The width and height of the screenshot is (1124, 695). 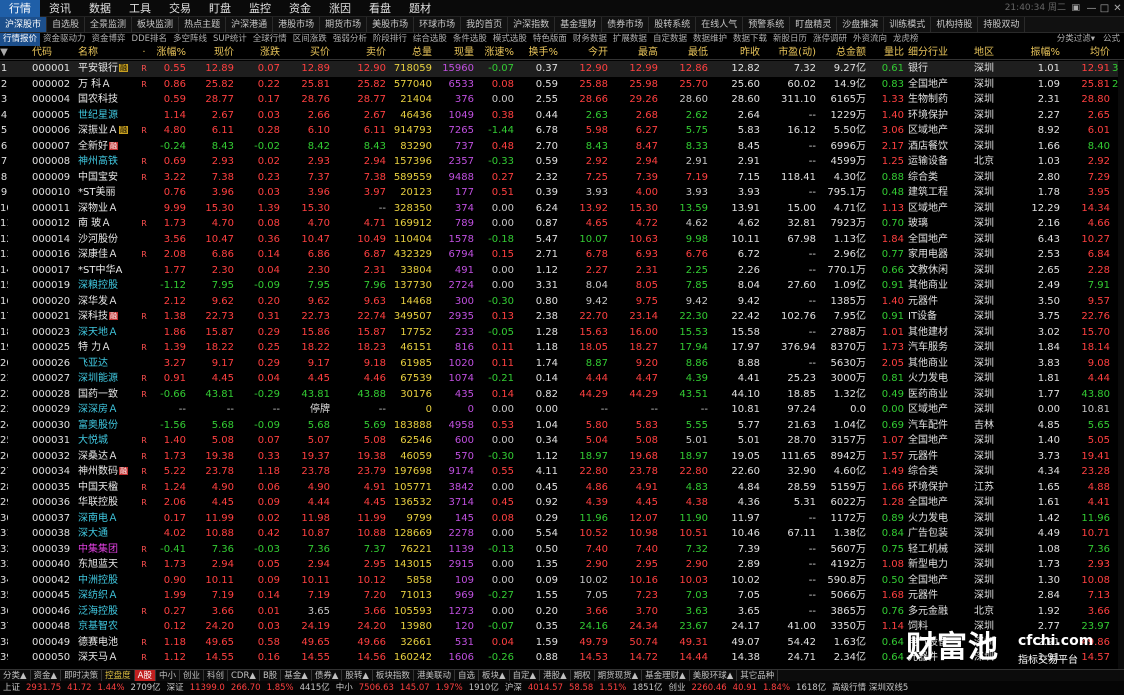 What do you see at coordinates (55, 53) in the screenshot?
I see `col-code-header: 代码` at bounding box center [55, 53].